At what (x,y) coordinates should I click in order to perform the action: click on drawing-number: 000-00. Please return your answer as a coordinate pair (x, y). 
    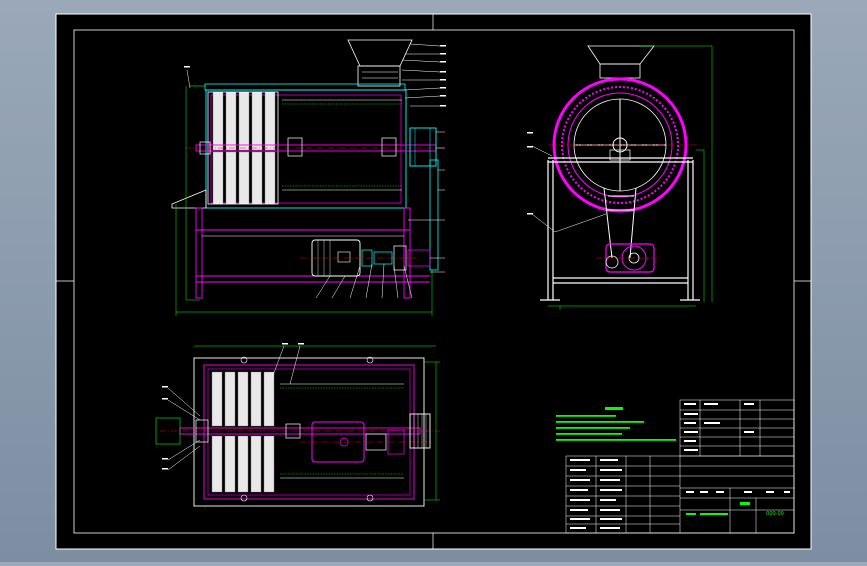
    Looking at the image, I should click on (775, 514).